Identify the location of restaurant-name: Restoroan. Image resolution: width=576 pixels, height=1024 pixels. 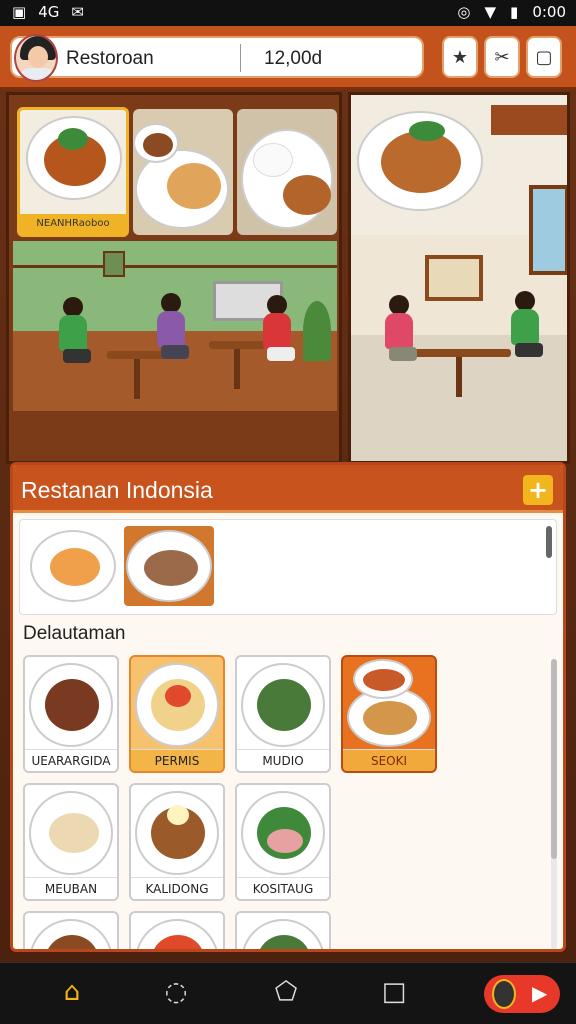
(110, 58).